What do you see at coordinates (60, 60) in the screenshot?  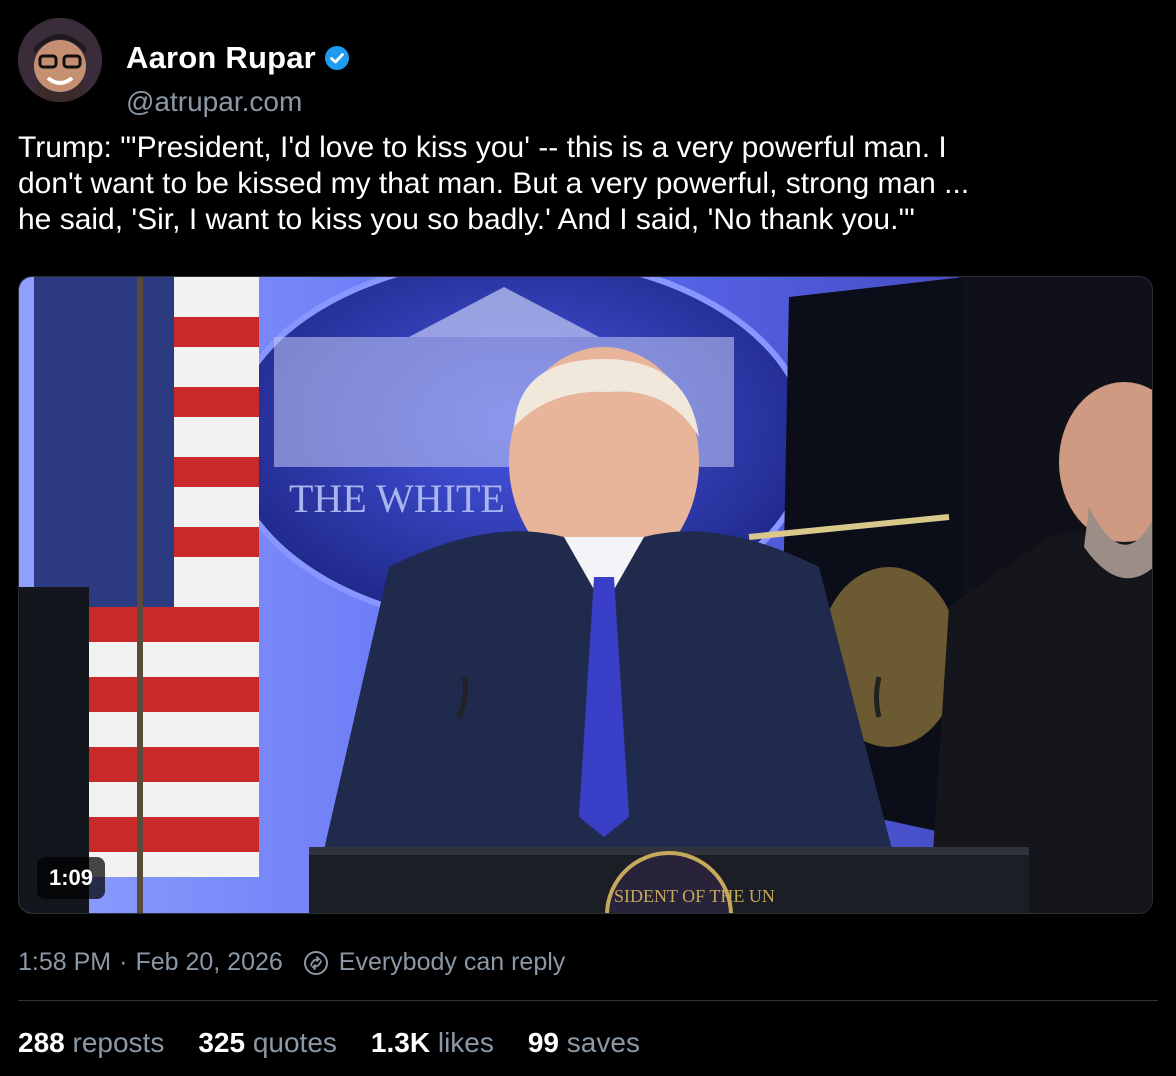 I see `avatar` at bounding box center [60, 60].